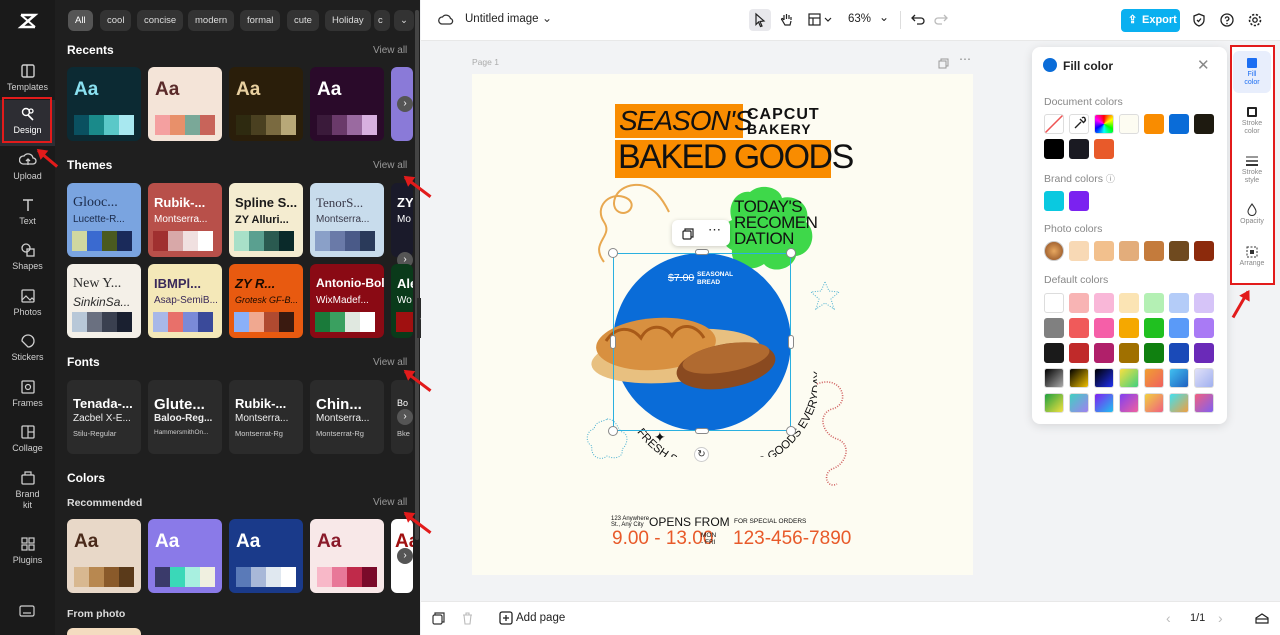 The height and width of the screenshot is (635, 1280). Describe the element at coordinates (502, 19) in the screenshot. I see `document-title: Untitled image` at that location.